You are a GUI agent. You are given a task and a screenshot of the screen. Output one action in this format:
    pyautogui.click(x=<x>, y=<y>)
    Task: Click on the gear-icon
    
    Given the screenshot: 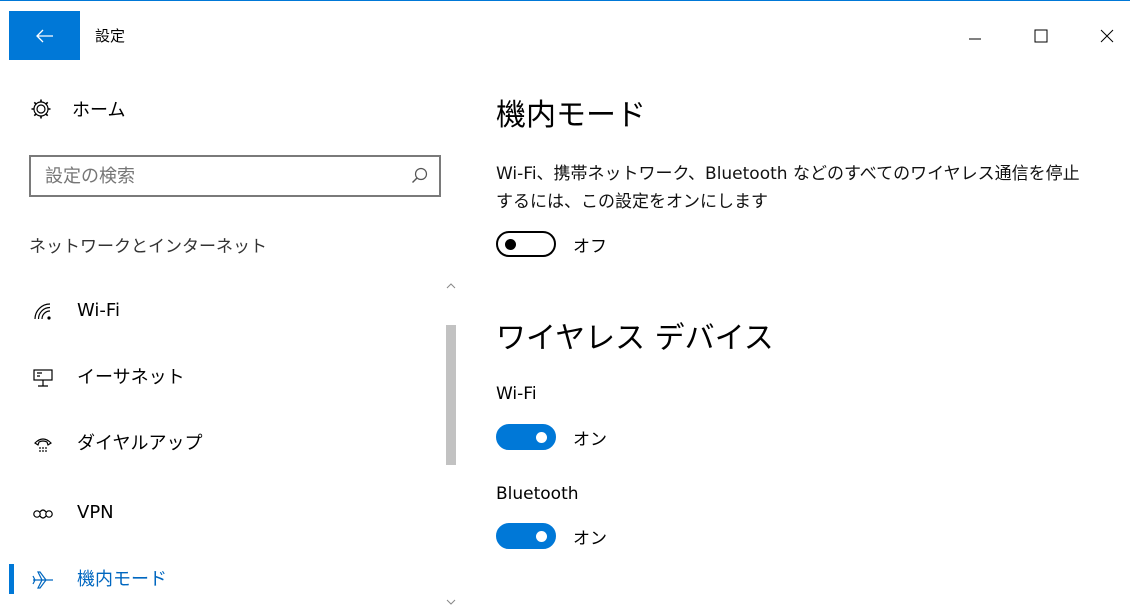 What is the action you would take?
    pyautogui.click(x=41, y=109)
    